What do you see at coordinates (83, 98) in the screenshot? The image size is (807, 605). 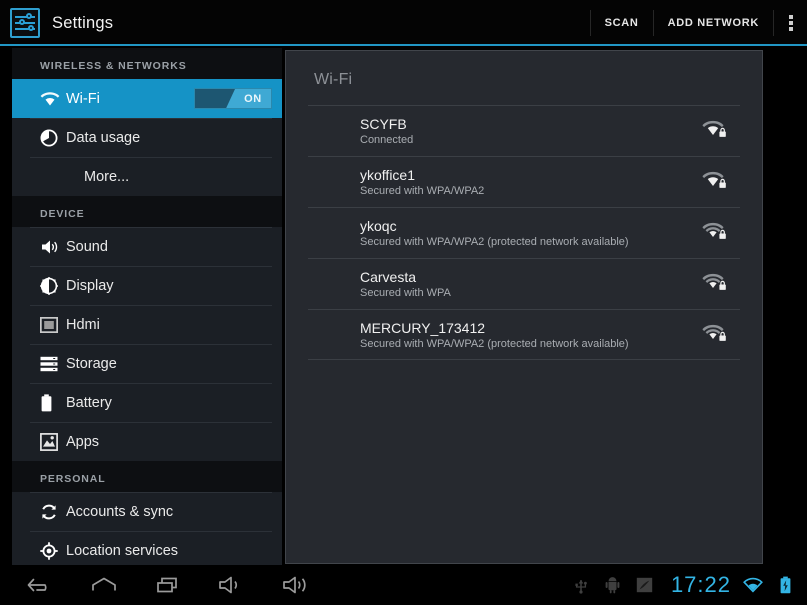 I see `sidebar-item-label: Wi-Fi` at bounding box center [83, 98].